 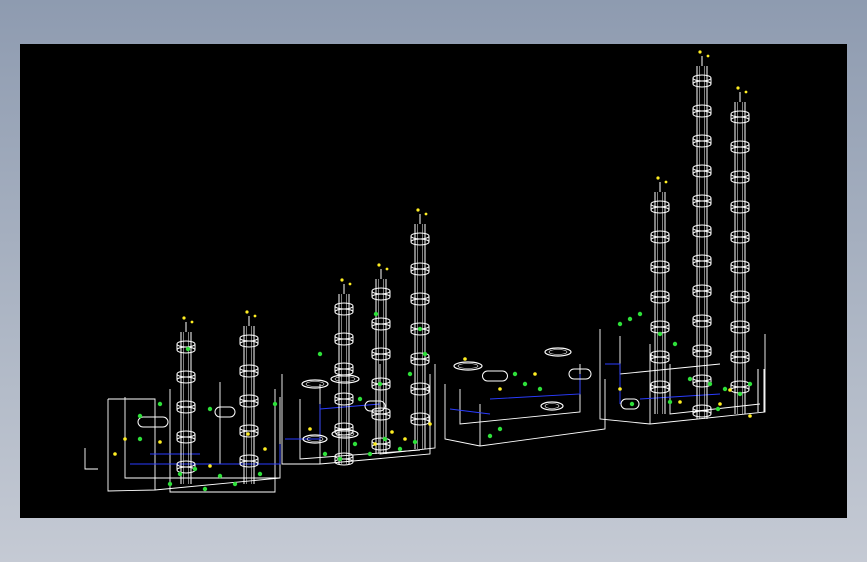 I want to click on column-6-top-fitting, so click(x=666, y=182).